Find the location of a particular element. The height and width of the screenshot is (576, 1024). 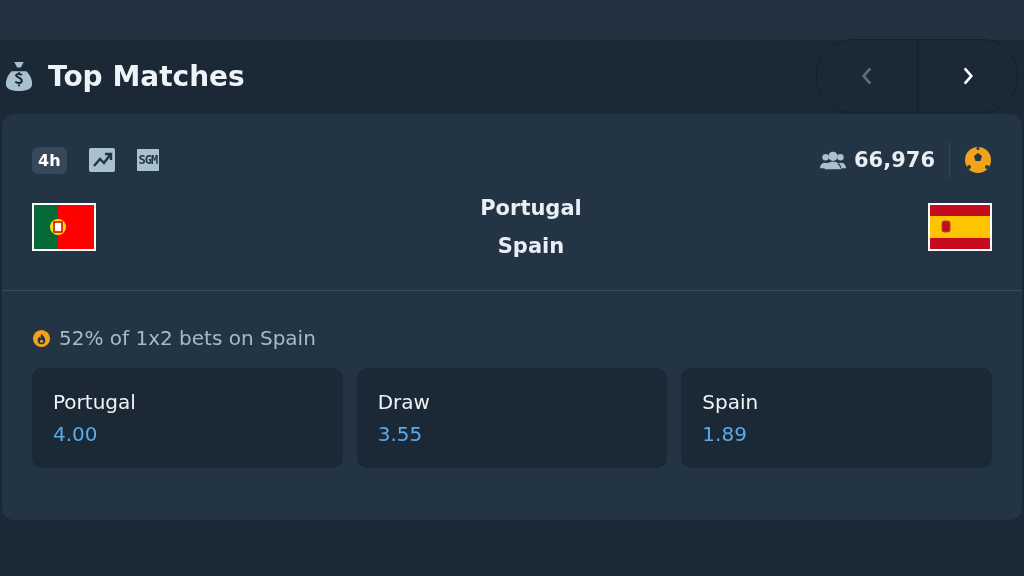

team-name: Portugal is located at coordinates (531, 208).